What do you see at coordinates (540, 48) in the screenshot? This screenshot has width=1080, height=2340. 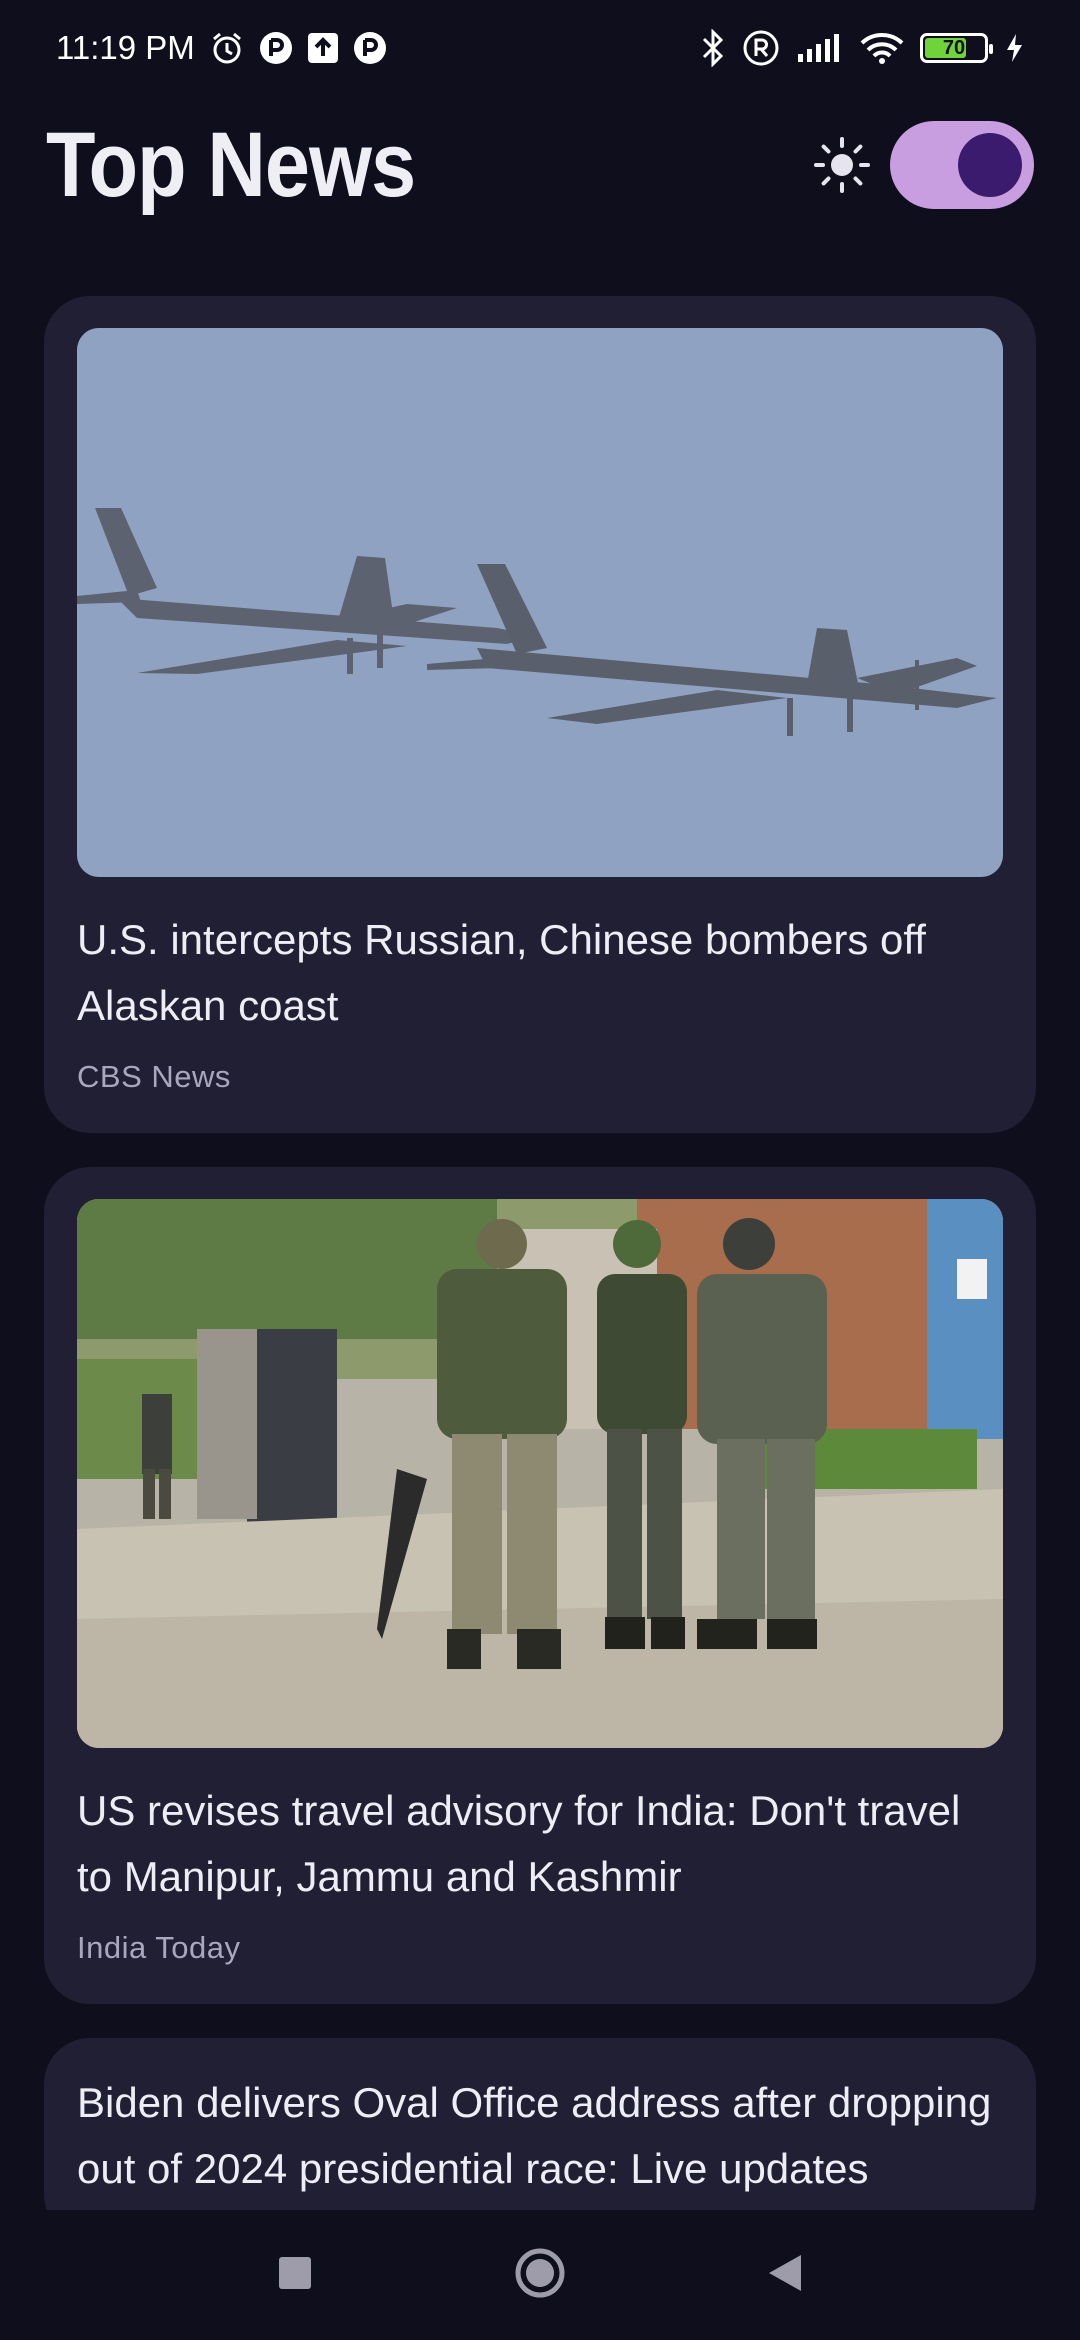 I see `status-bar: 11:19 PM 70` at bounding box center [540, 48].